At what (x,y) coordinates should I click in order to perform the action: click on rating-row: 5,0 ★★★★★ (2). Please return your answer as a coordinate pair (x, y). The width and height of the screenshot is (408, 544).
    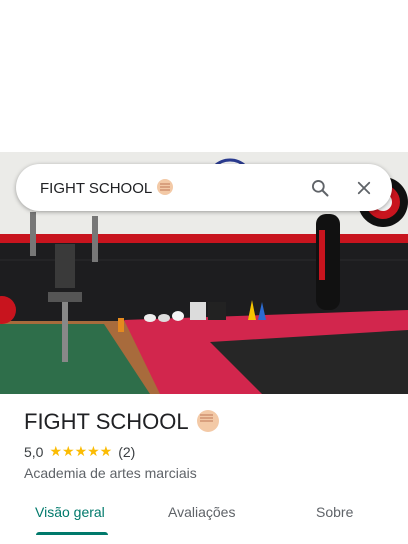
    Looking at the image, I should click on (79, 452).